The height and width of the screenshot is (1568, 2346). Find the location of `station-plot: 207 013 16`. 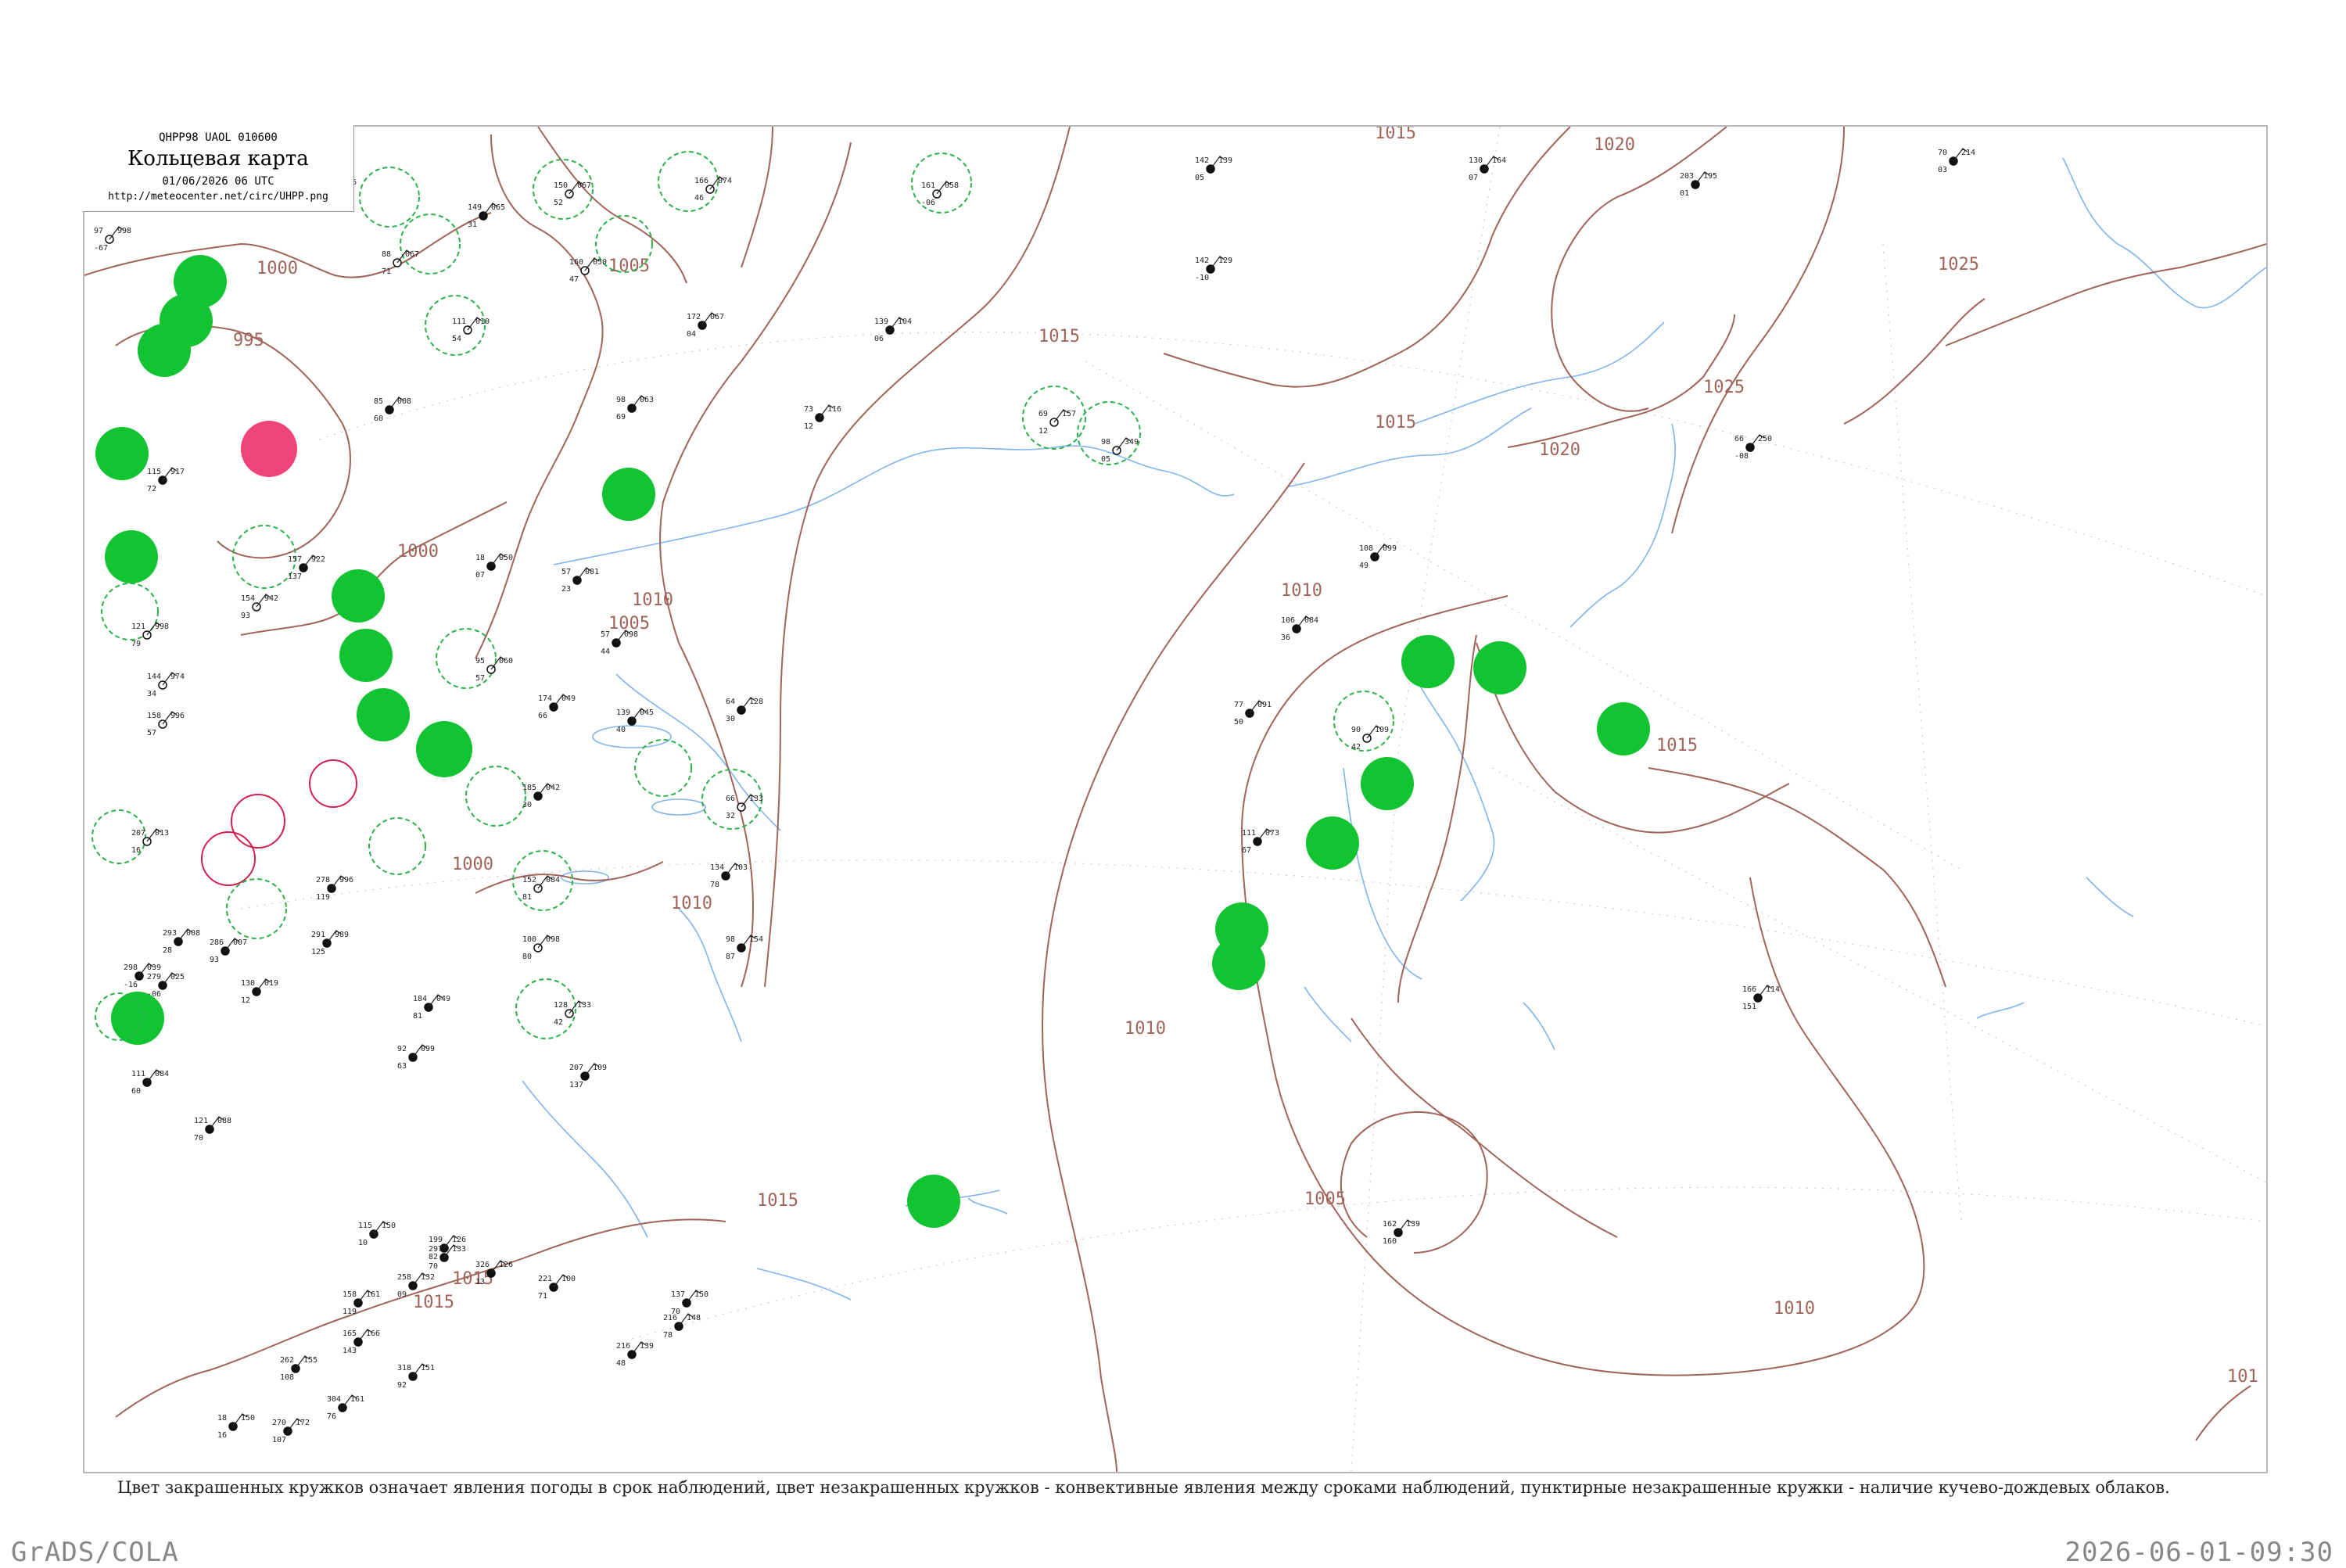

station-plot: 207 013 16 is located at coordinates (150, 841).